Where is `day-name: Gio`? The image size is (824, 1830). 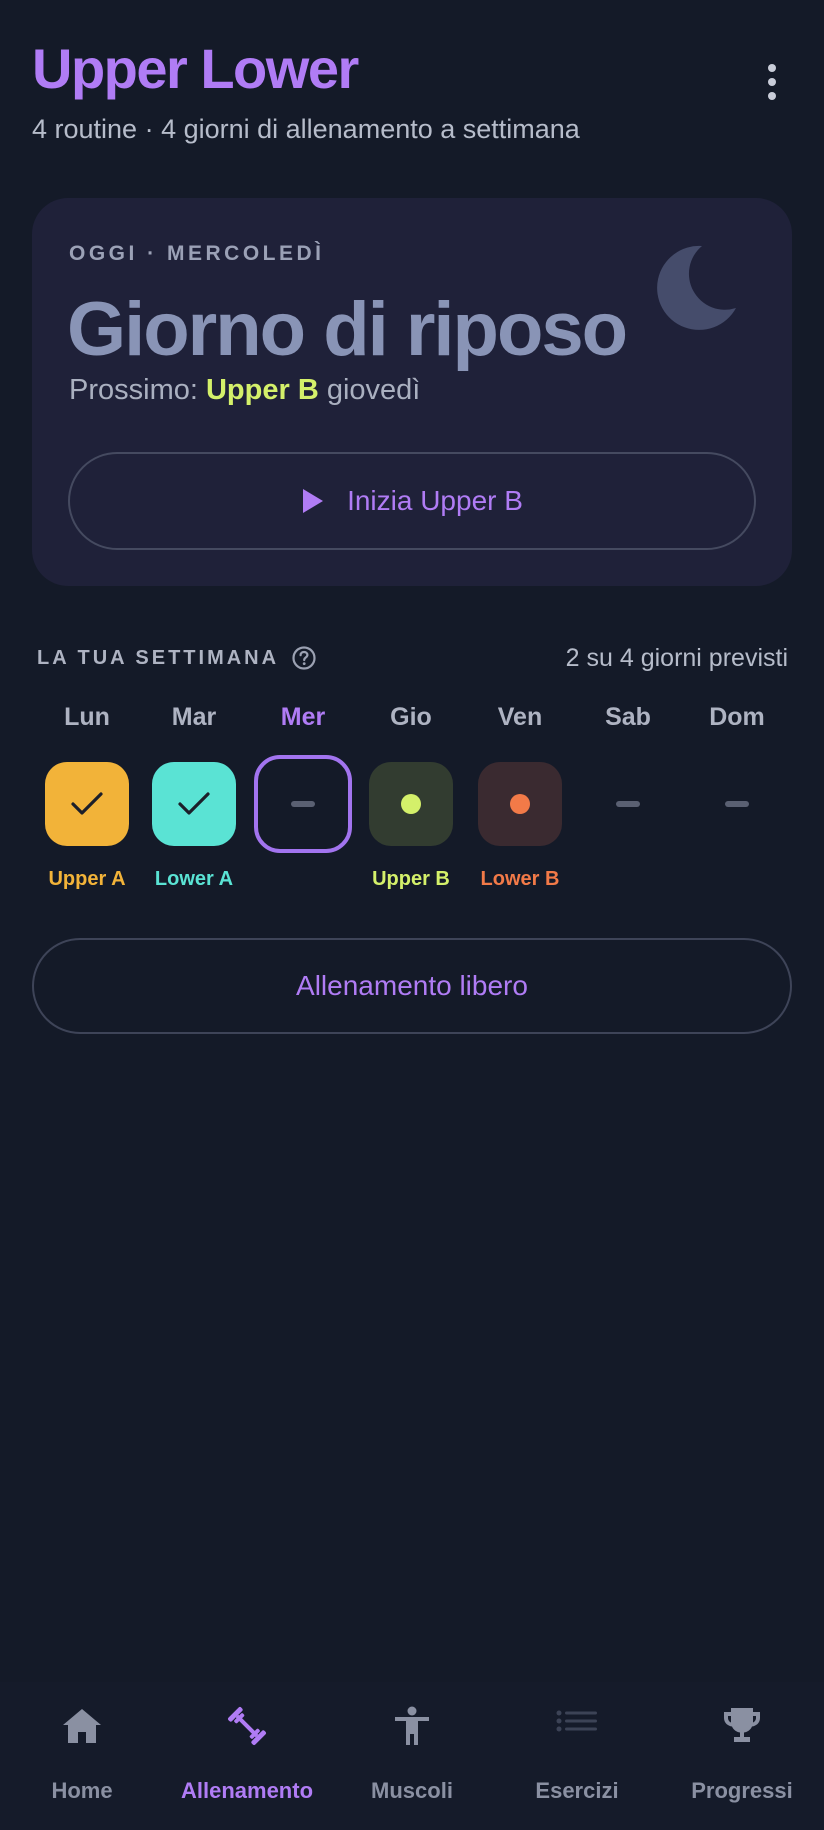
day-name: Gio is located at coordinates (411, 717).